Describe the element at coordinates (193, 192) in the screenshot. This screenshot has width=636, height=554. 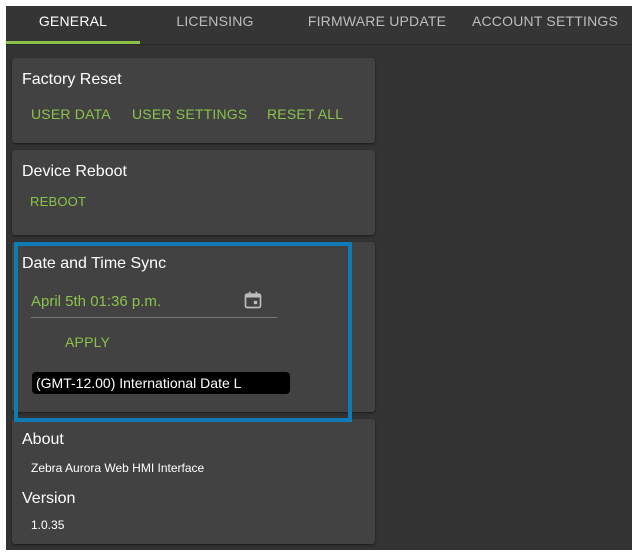
I see `device-reboot-card: Device Reboot REBOOT` at that location.